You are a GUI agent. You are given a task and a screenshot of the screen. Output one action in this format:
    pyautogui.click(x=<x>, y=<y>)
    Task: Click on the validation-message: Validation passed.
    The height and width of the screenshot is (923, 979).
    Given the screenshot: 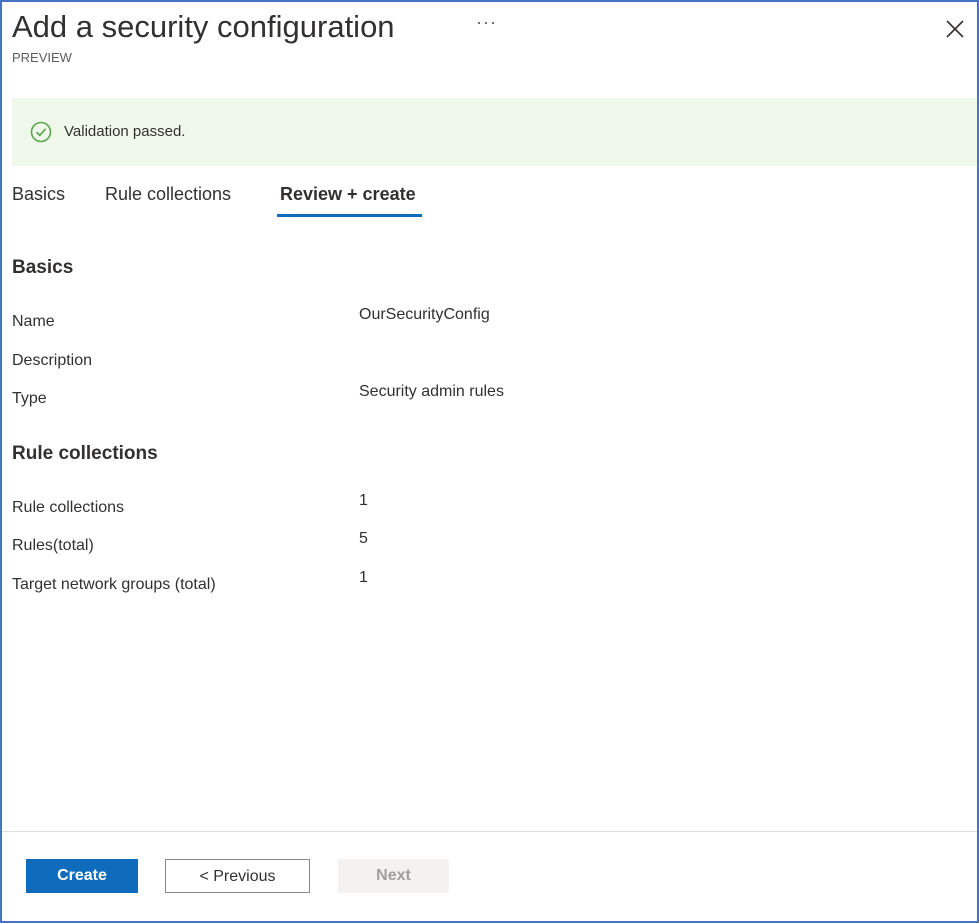 What is the action you would take?
    pyautogui.click(x=125, y=131)
    